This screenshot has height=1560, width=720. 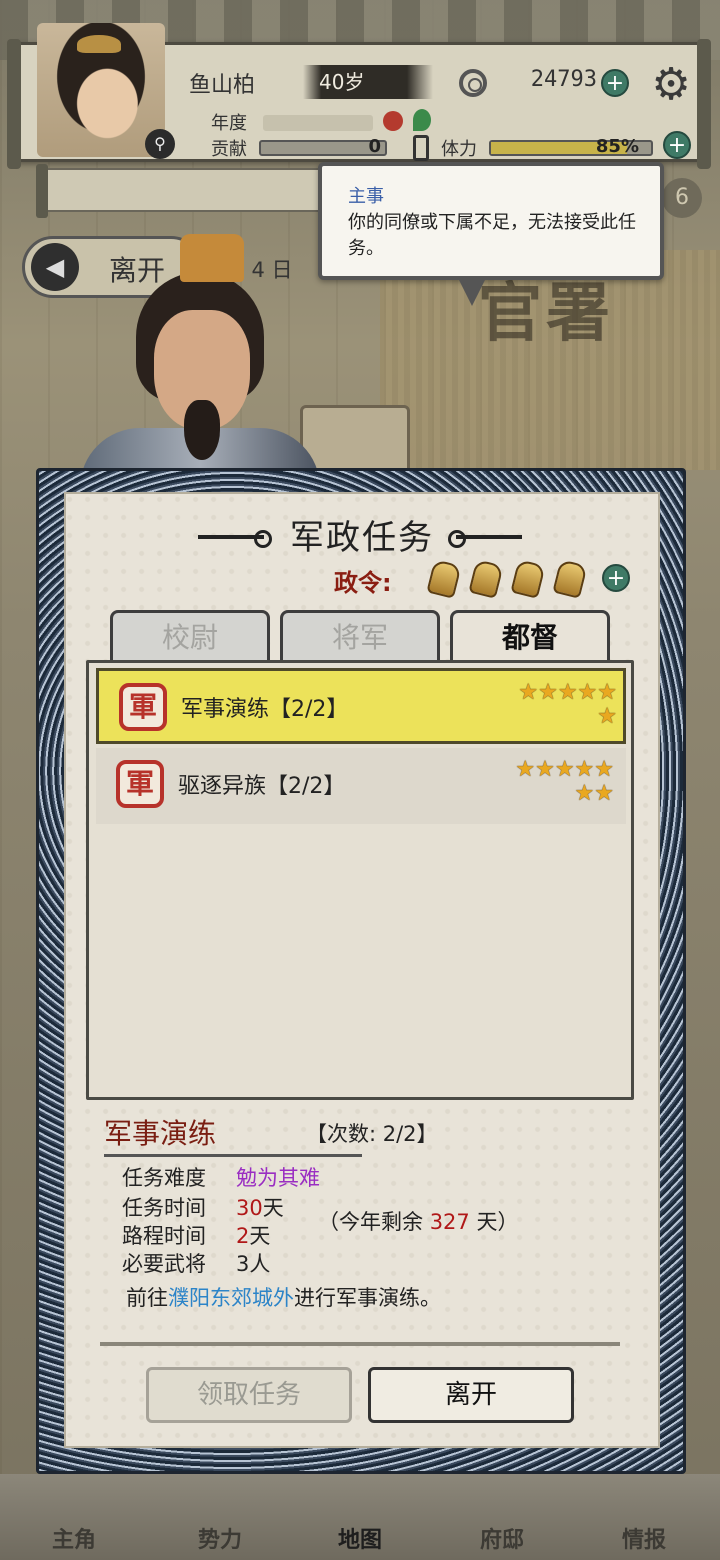 I want to click on decree-label: 政令:, so click(x=363, y=583).